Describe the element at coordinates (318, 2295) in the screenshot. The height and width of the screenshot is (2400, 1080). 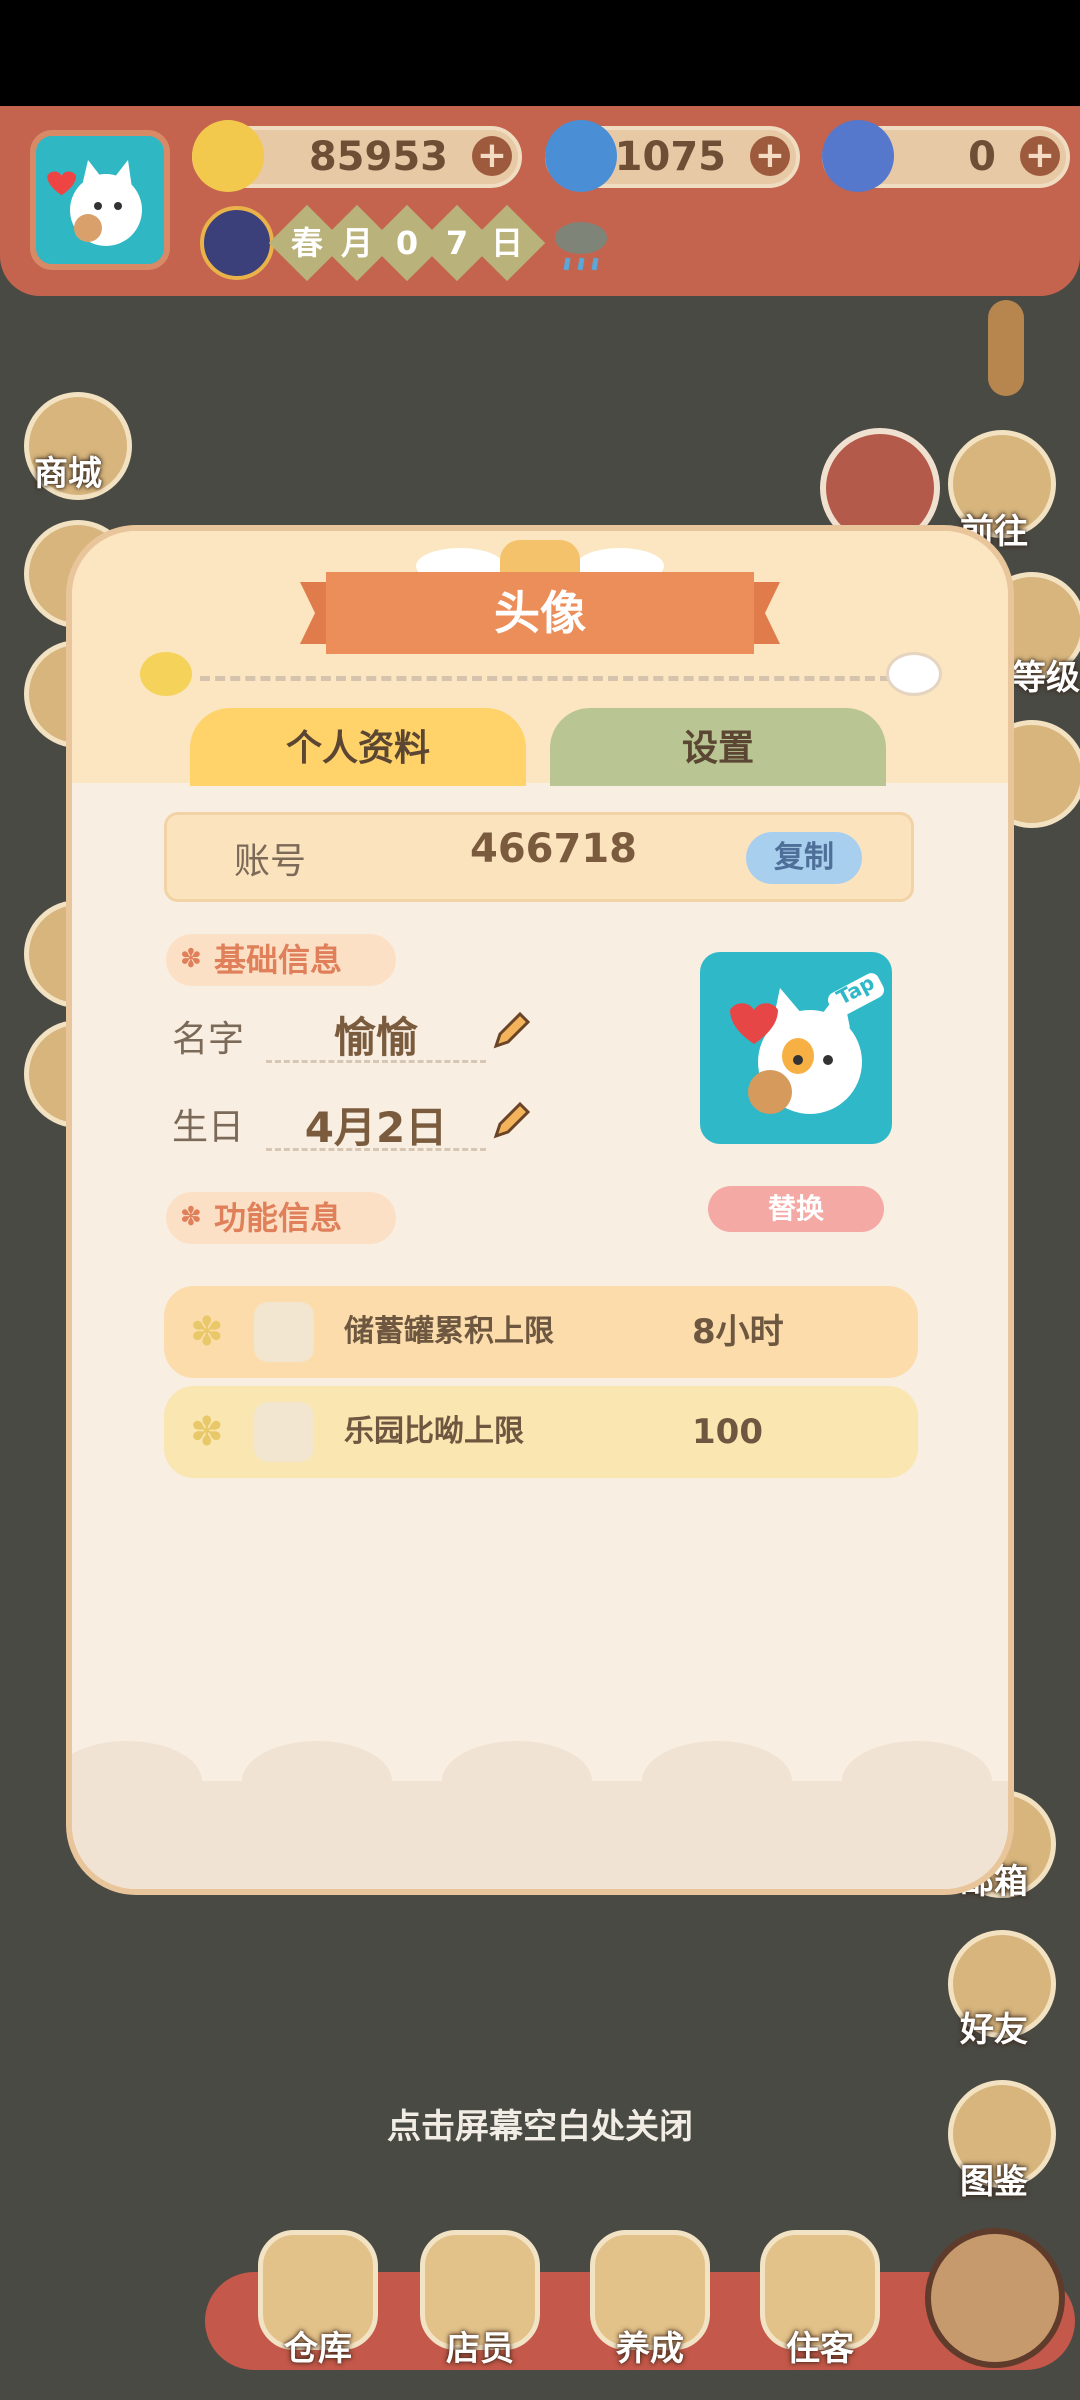
I see `nav-warehouse: 仓库` at that location.